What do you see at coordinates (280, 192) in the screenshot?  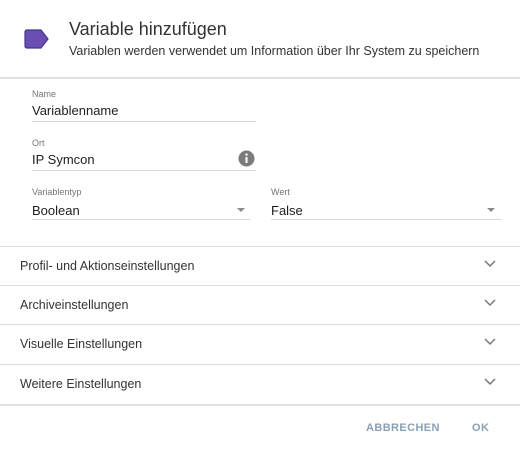 I see `value-label: Wert` at bounding box center [280, 192].